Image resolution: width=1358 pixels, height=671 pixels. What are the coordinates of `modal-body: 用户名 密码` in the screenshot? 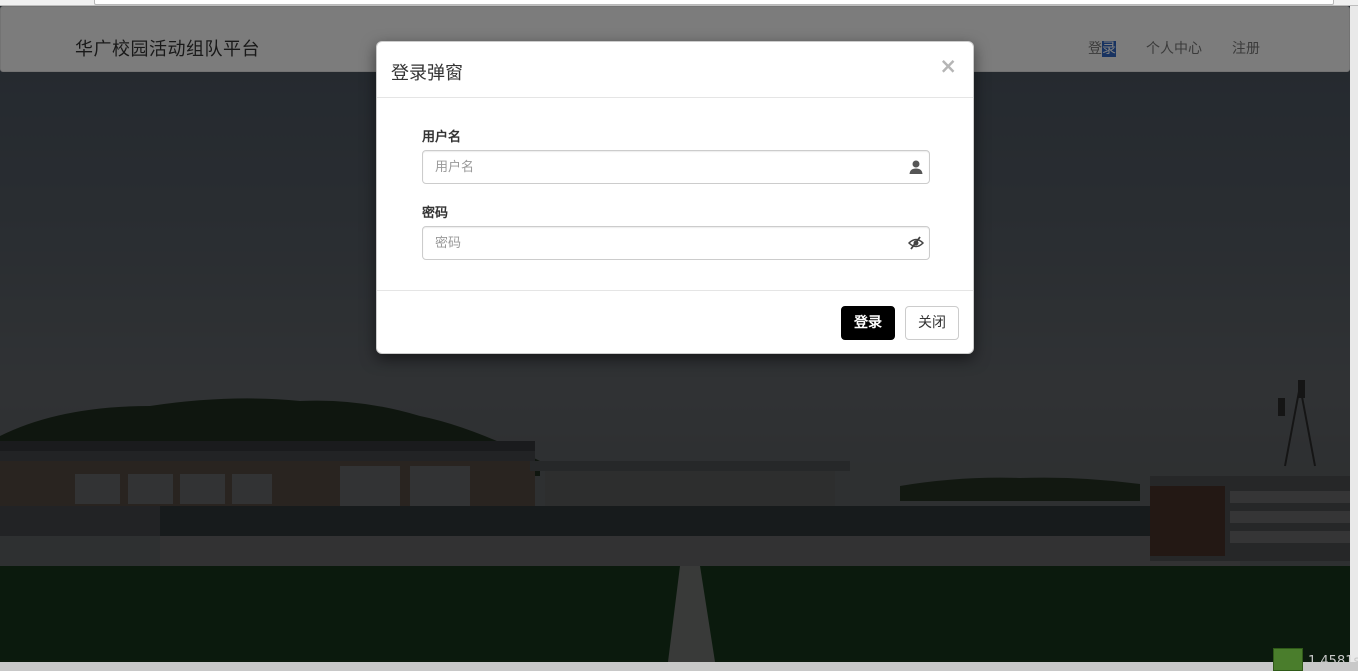 It's located at (675, 194).